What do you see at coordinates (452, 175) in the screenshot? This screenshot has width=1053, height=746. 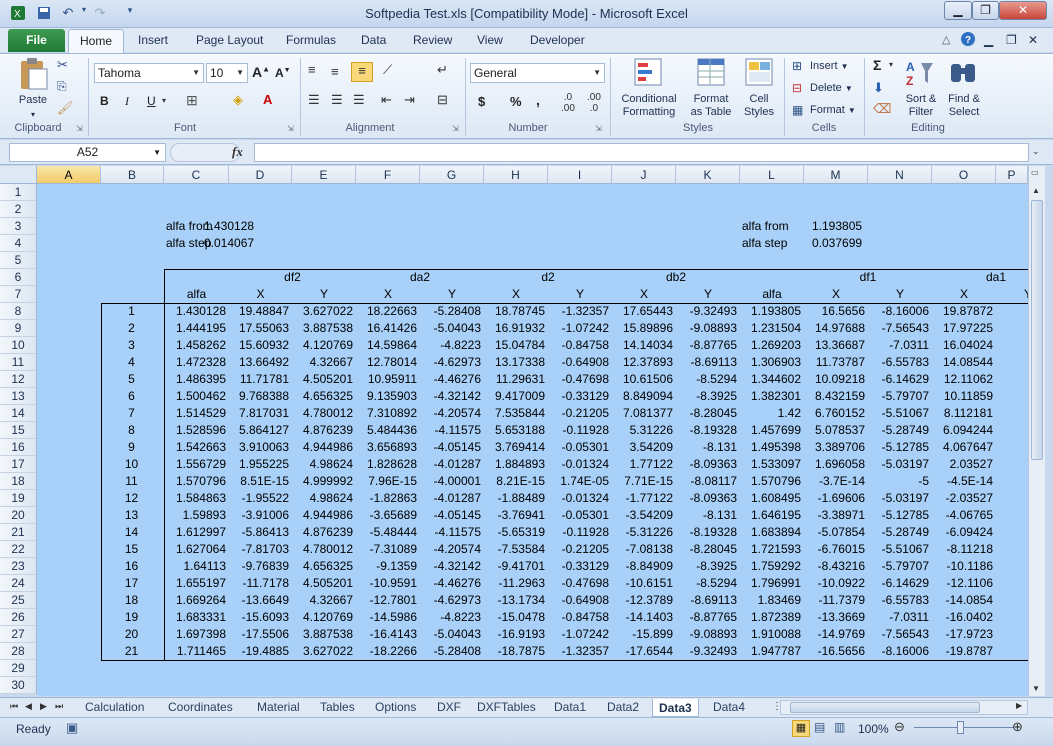 I see `column-header-g: G` at bounding box center [452, 175].